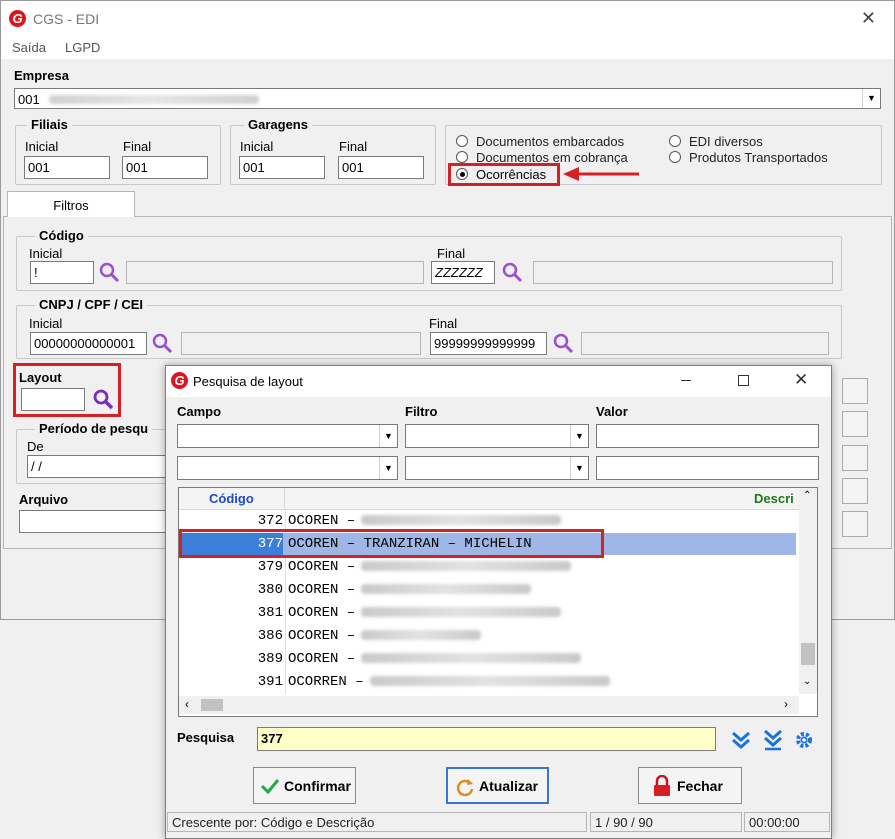 The width and height of the screenshot is (895, 839). Describe the element at coordinates (91, 304) in the screenshot. I see `cnpj-title: CNPJ / CPF / CEI` at that location.